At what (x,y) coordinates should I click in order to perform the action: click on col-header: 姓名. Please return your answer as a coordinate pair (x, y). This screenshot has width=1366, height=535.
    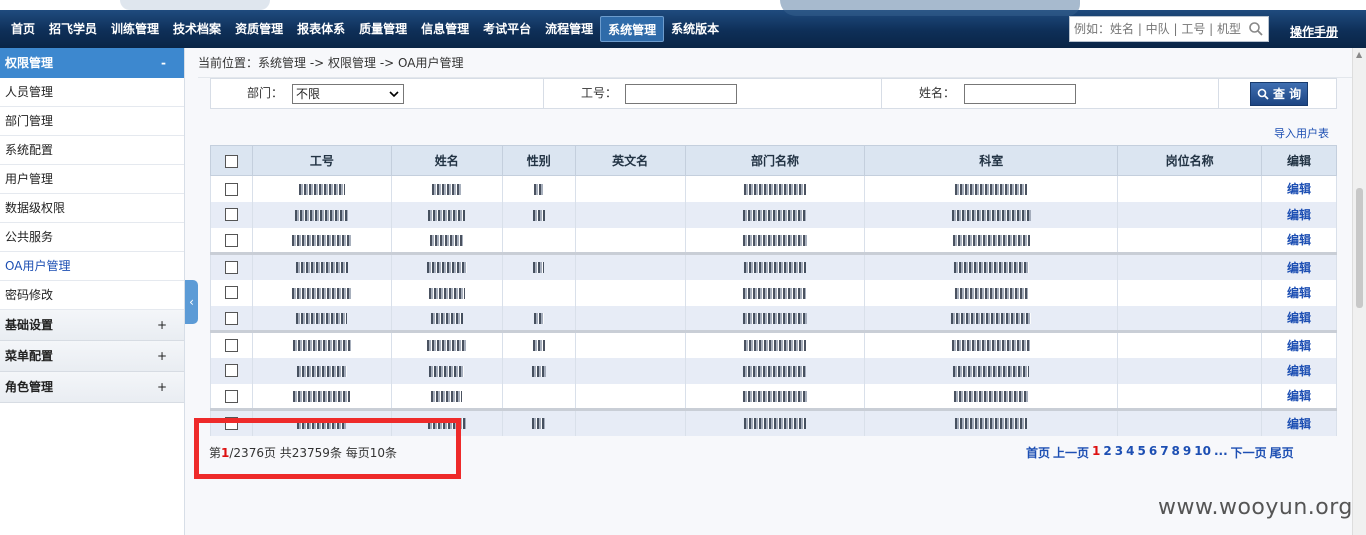
    Looking at the image, I should click on (446, 160).